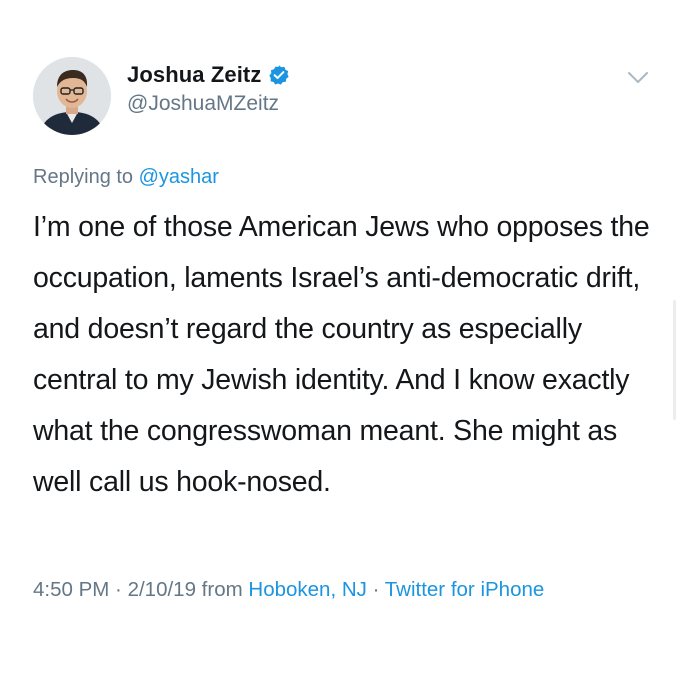  Describe the element at coordinates (71, 589) in the screenshot. I see `tweet-time: 4:50 PM` at that location.